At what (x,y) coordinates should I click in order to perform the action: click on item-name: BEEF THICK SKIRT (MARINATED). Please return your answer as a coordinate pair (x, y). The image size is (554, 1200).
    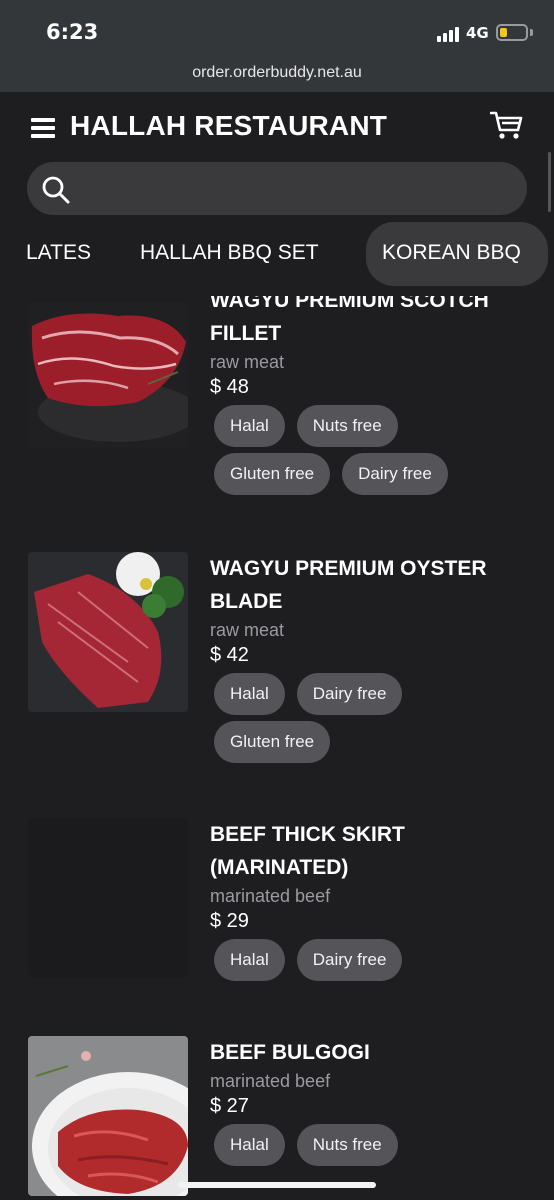
    Looking at the image, I should click on (307, 851).